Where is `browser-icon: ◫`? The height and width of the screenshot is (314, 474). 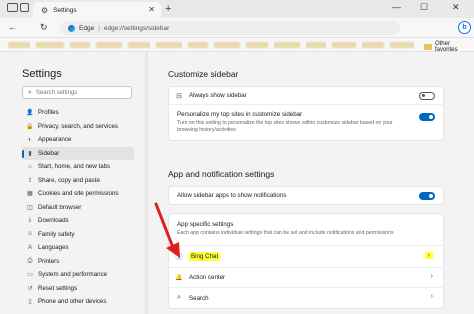 browser-icon: ◫ is located at coordinates (30, 207).